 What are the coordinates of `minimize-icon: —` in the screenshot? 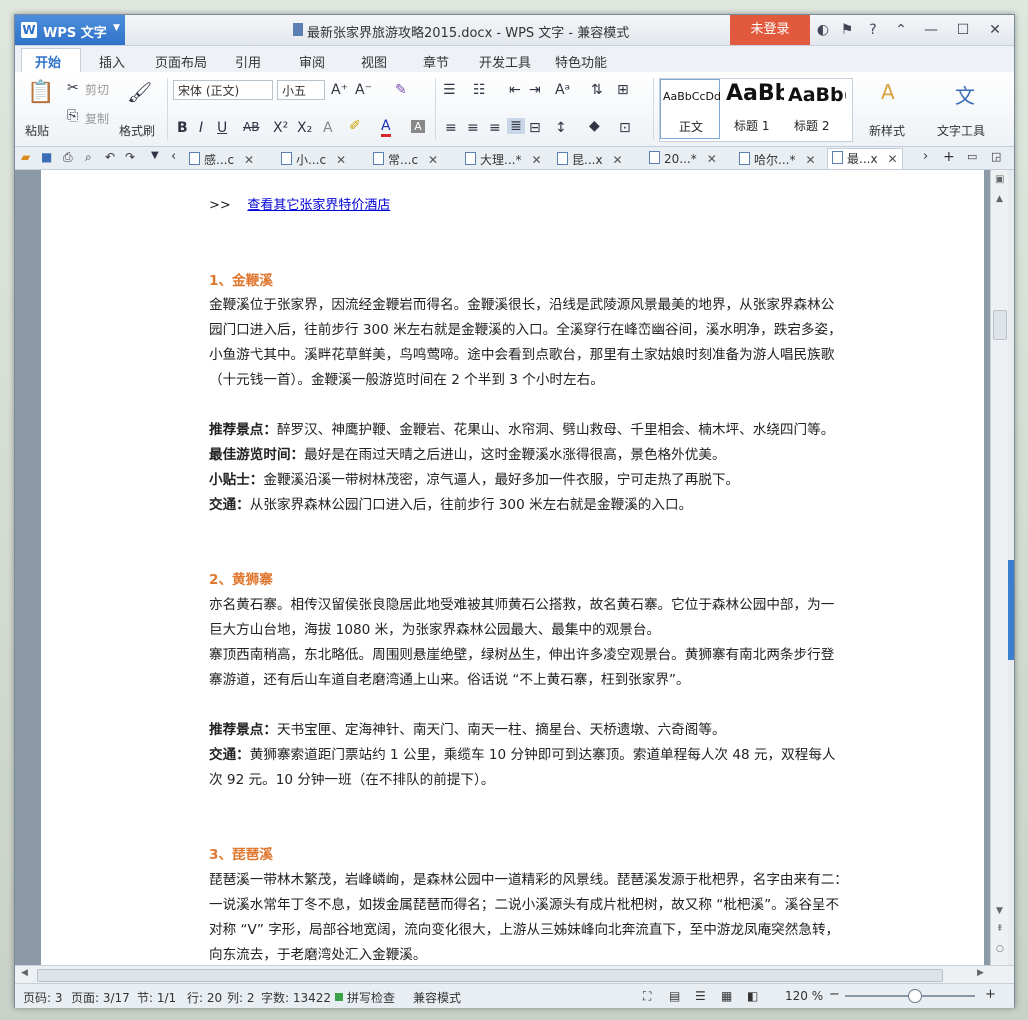 It's located at (931, 30).